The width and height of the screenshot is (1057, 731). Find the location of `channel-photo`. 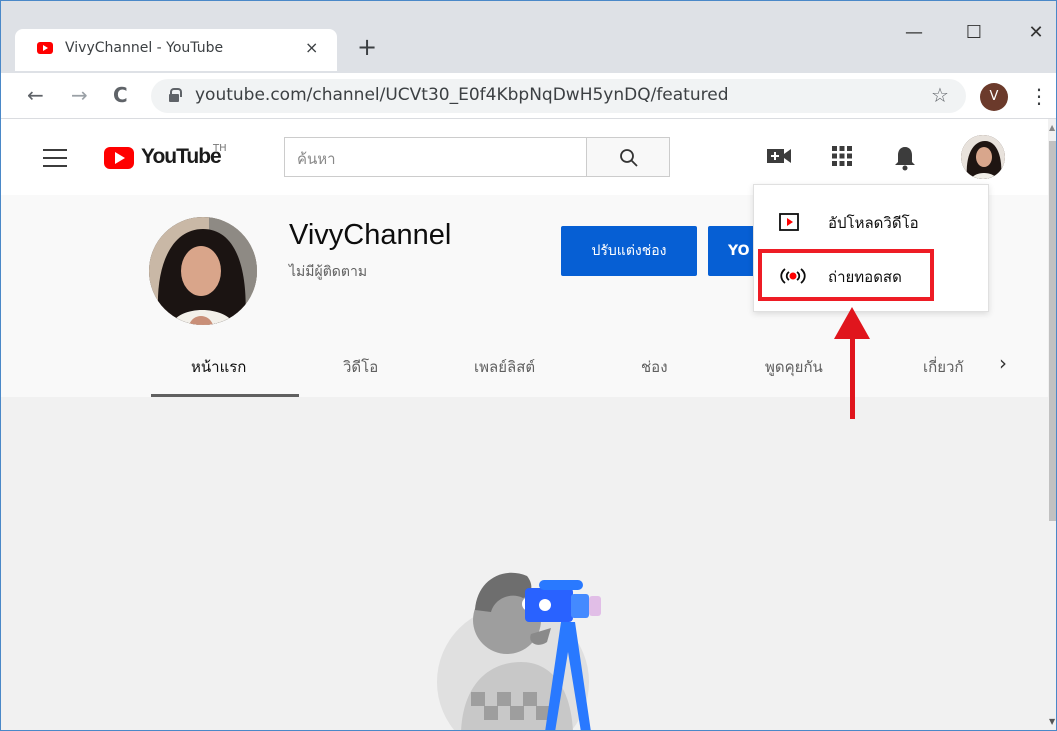

channel-photo is located at coordinates (203, 271).